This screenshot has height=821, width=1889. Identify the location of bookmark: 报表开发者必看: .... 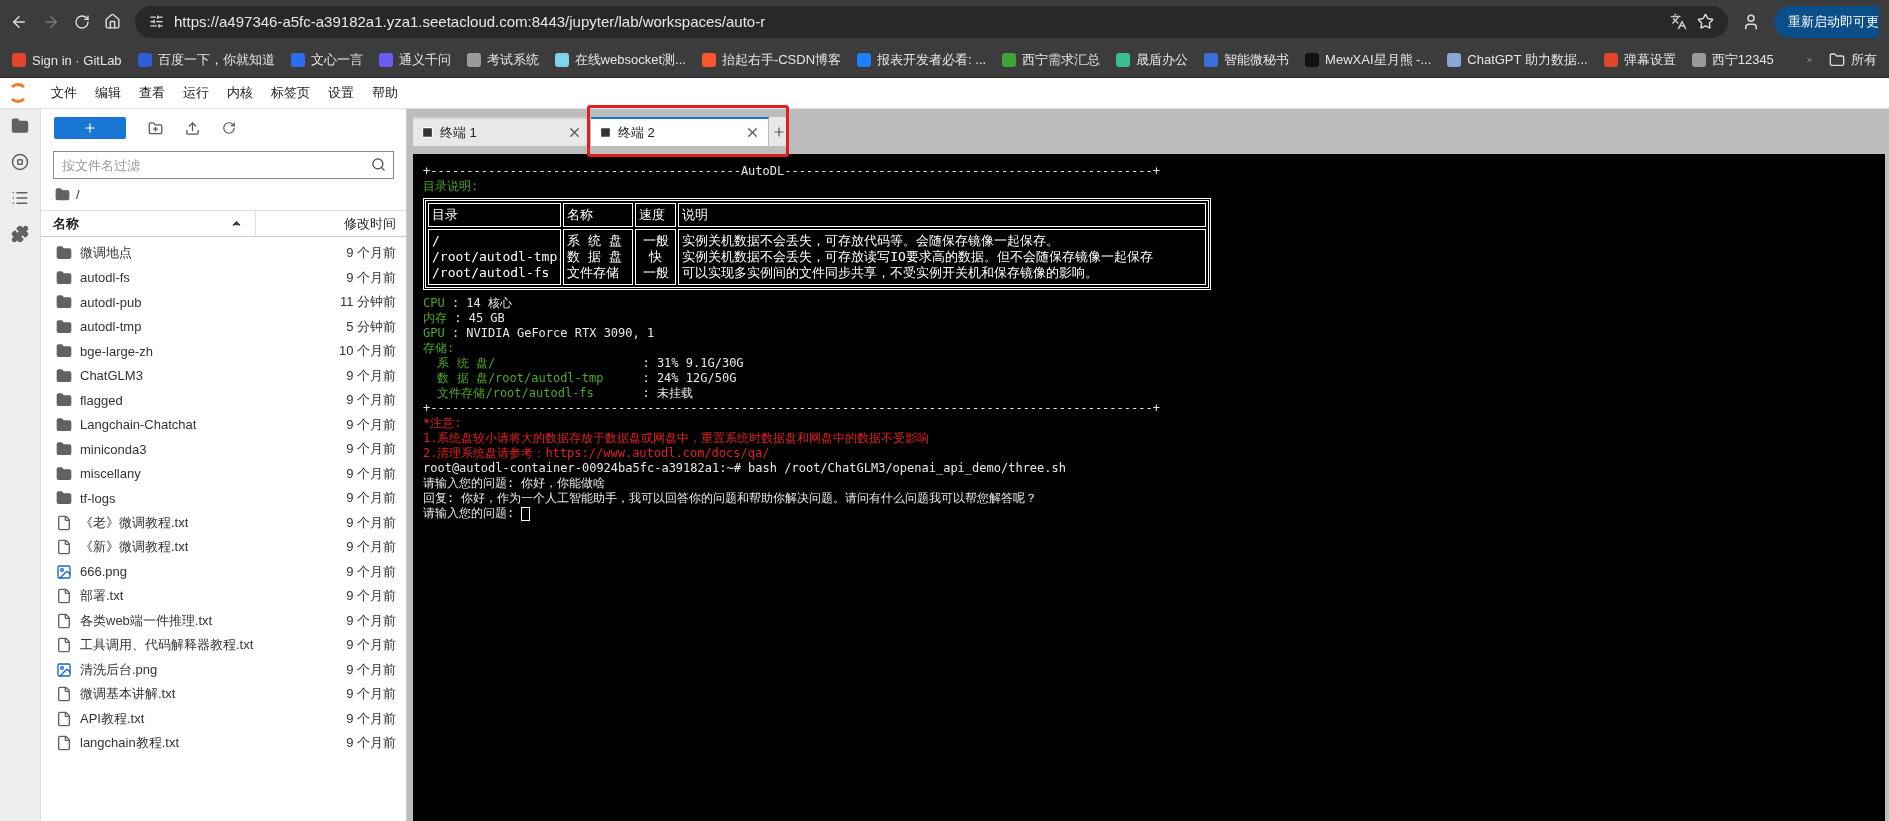
(922, 60).